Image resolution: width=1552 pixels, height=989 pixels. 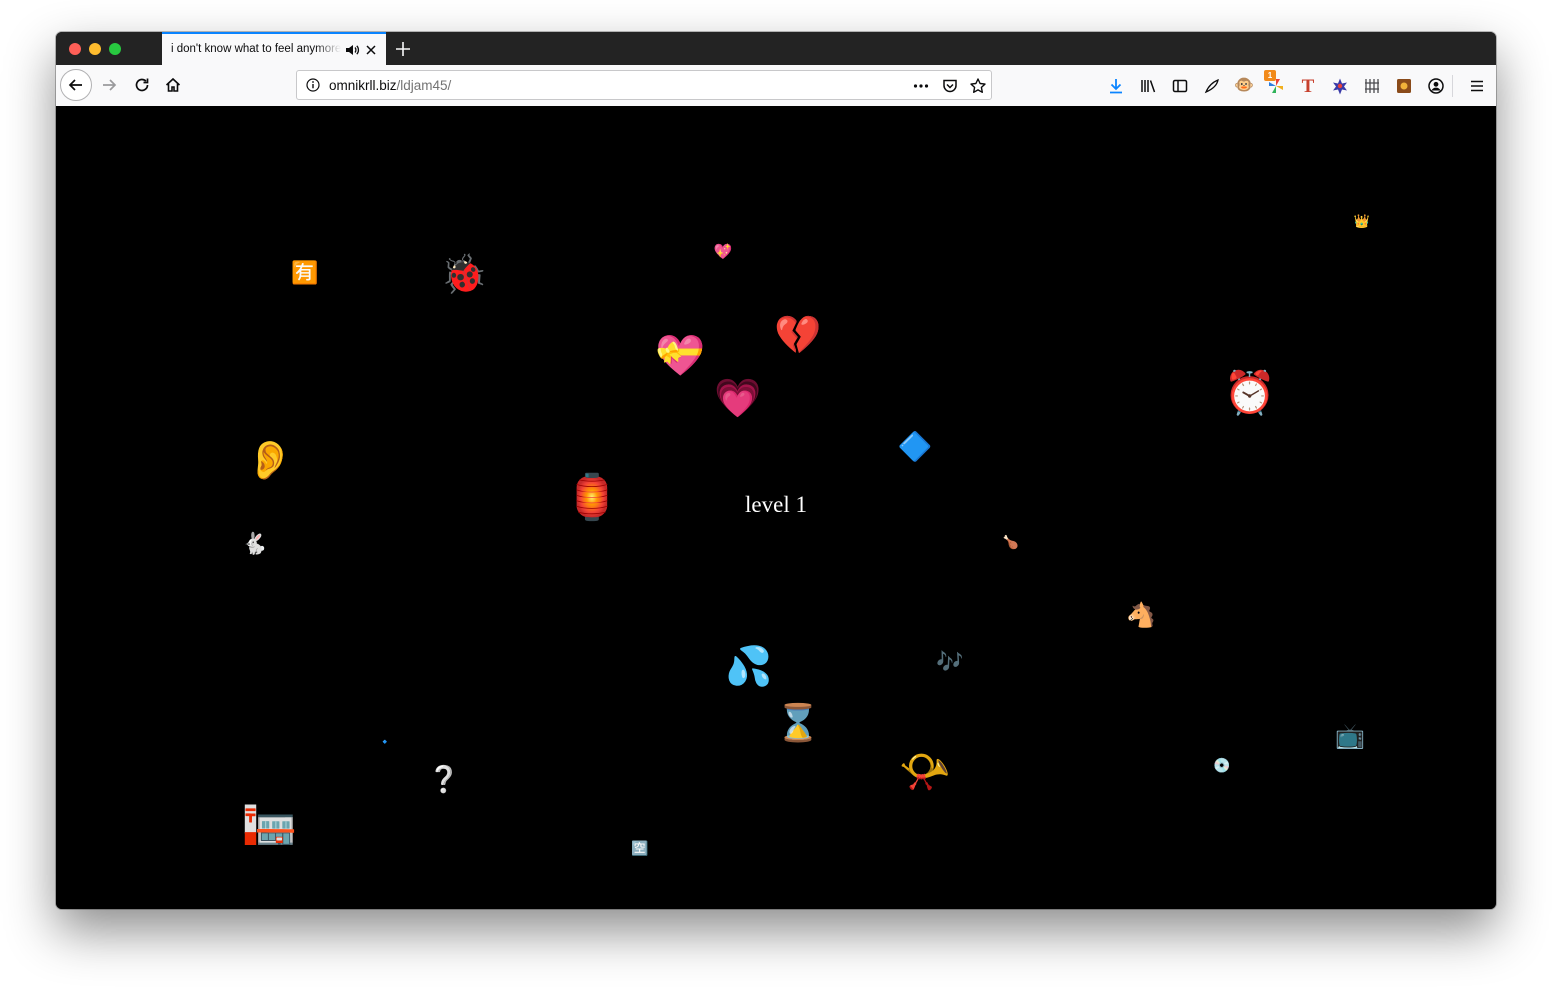 I want to click on url-domain: omnikrll.biz, so click(x=363, y=85).